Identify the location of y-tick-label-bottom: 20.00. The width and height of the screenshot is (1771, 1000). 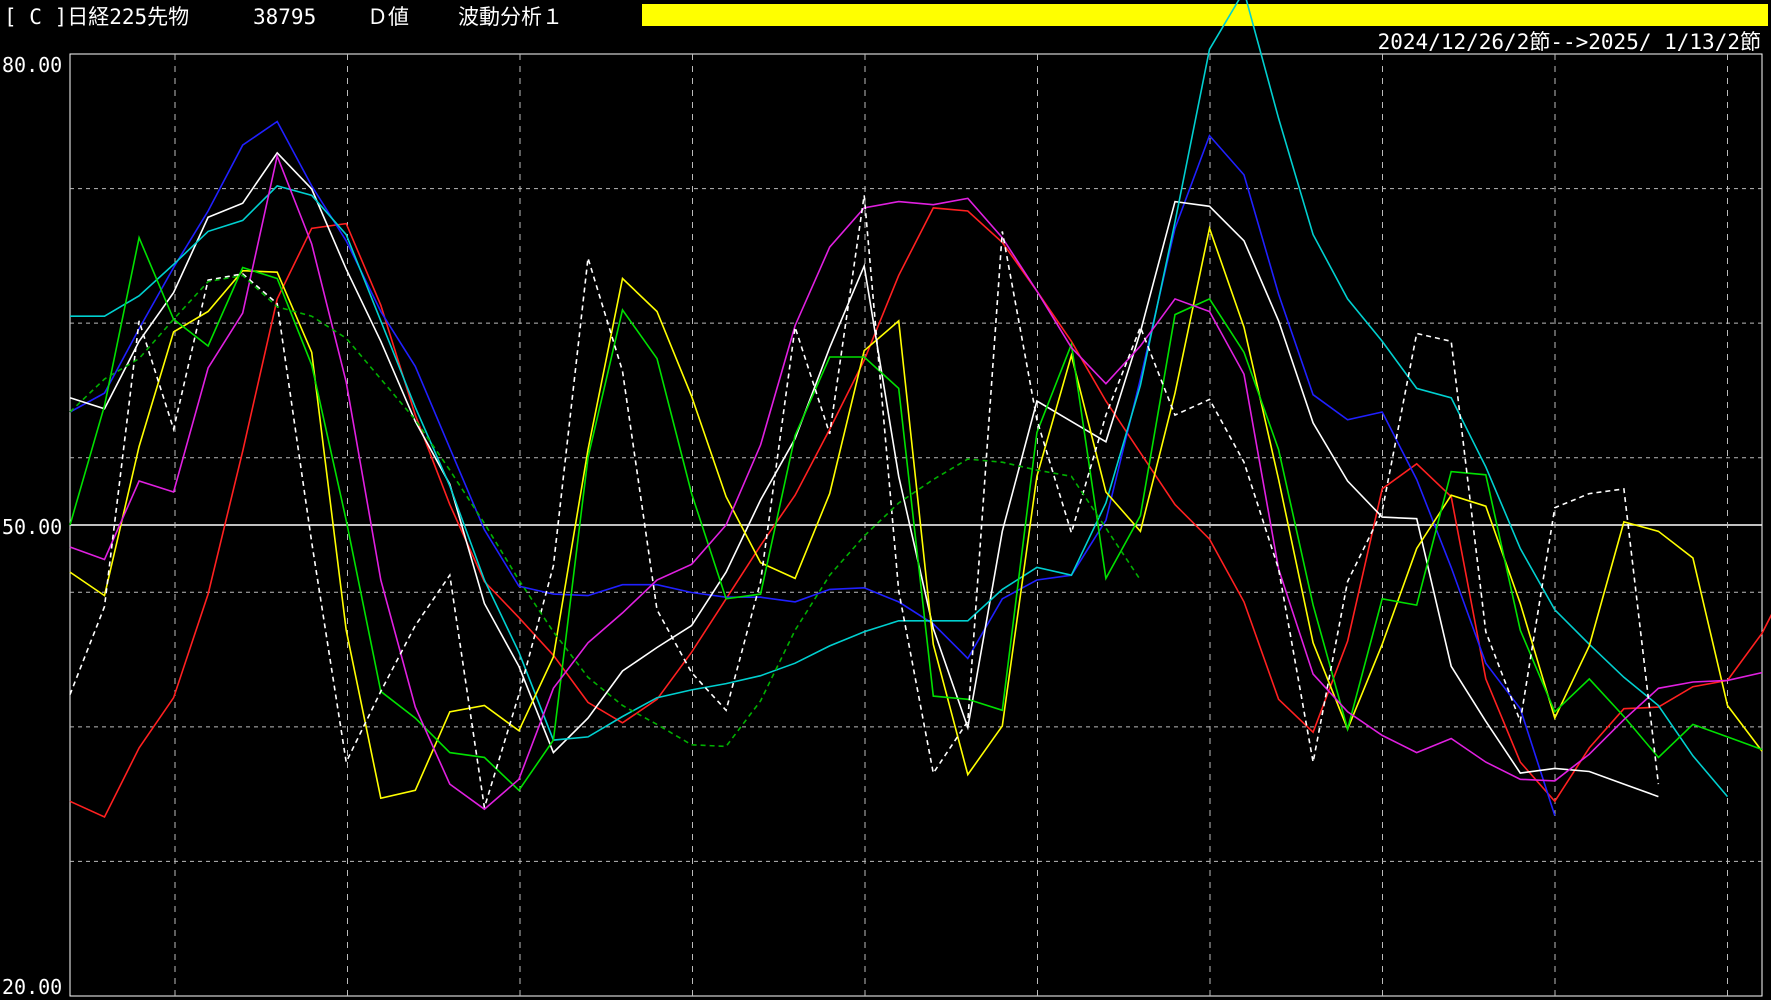
(32, 987).